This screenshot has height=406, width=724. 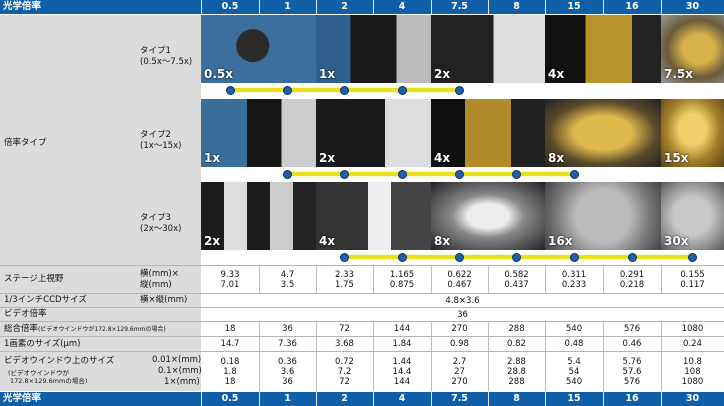 I want to click on cell-value: 0.98, so click(x=459, y=344).